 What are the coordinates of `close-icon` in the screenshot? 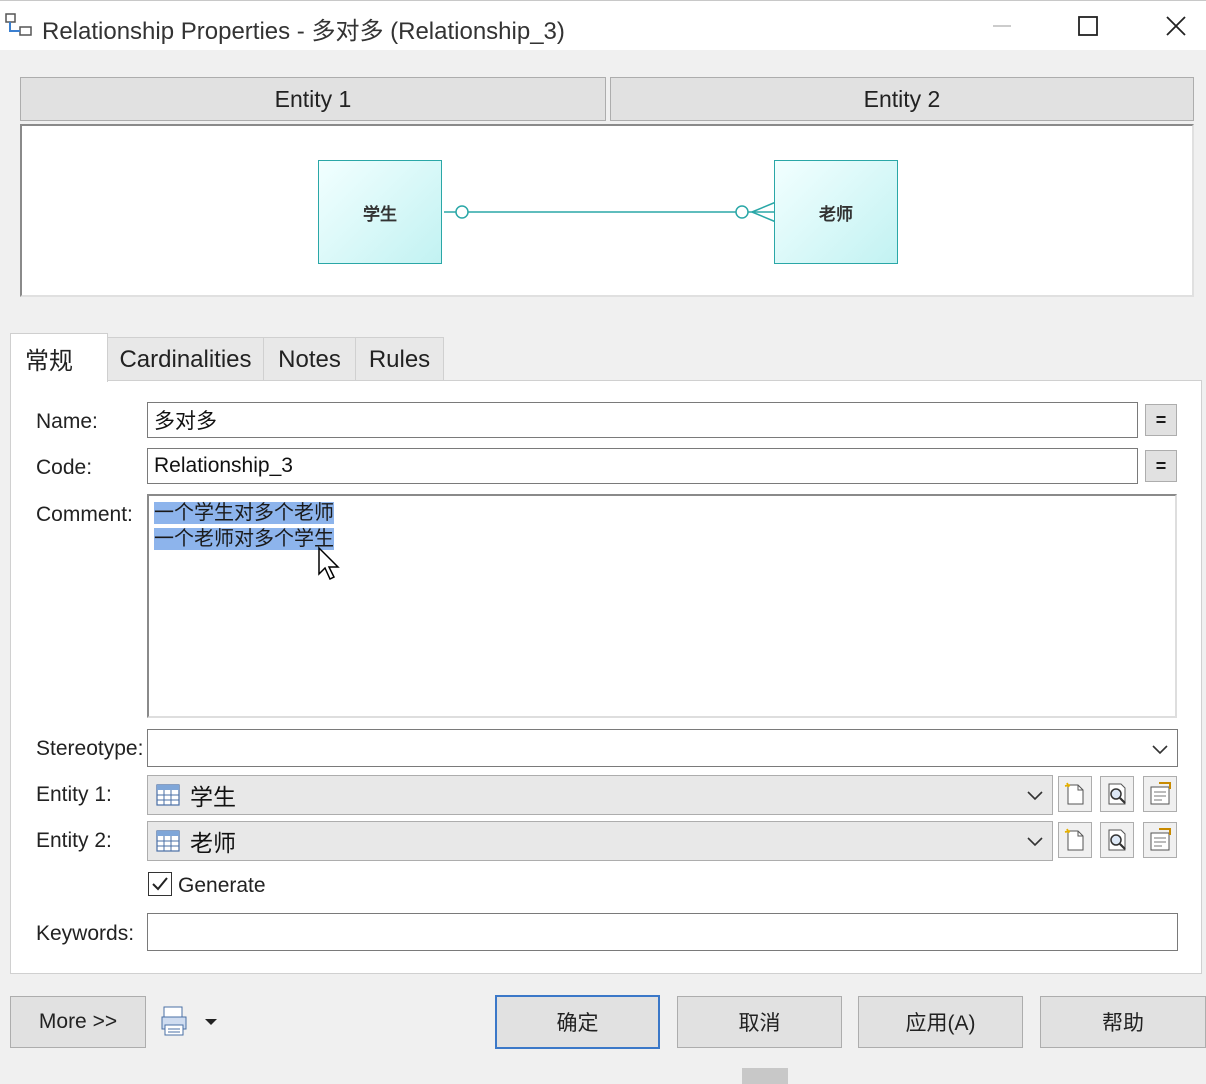 It's located at (1176, 26).